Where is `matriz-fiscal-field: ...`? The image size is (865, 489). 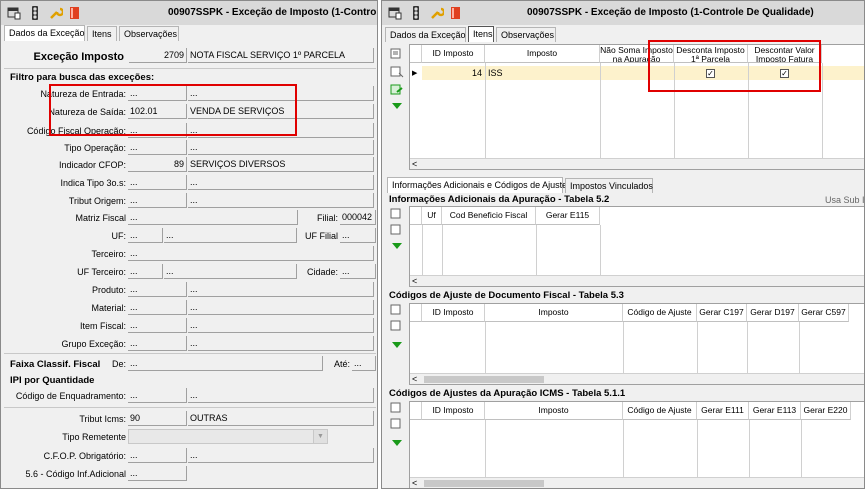 matriz-fiscal-field: ... is located at coordinates (213, 217).